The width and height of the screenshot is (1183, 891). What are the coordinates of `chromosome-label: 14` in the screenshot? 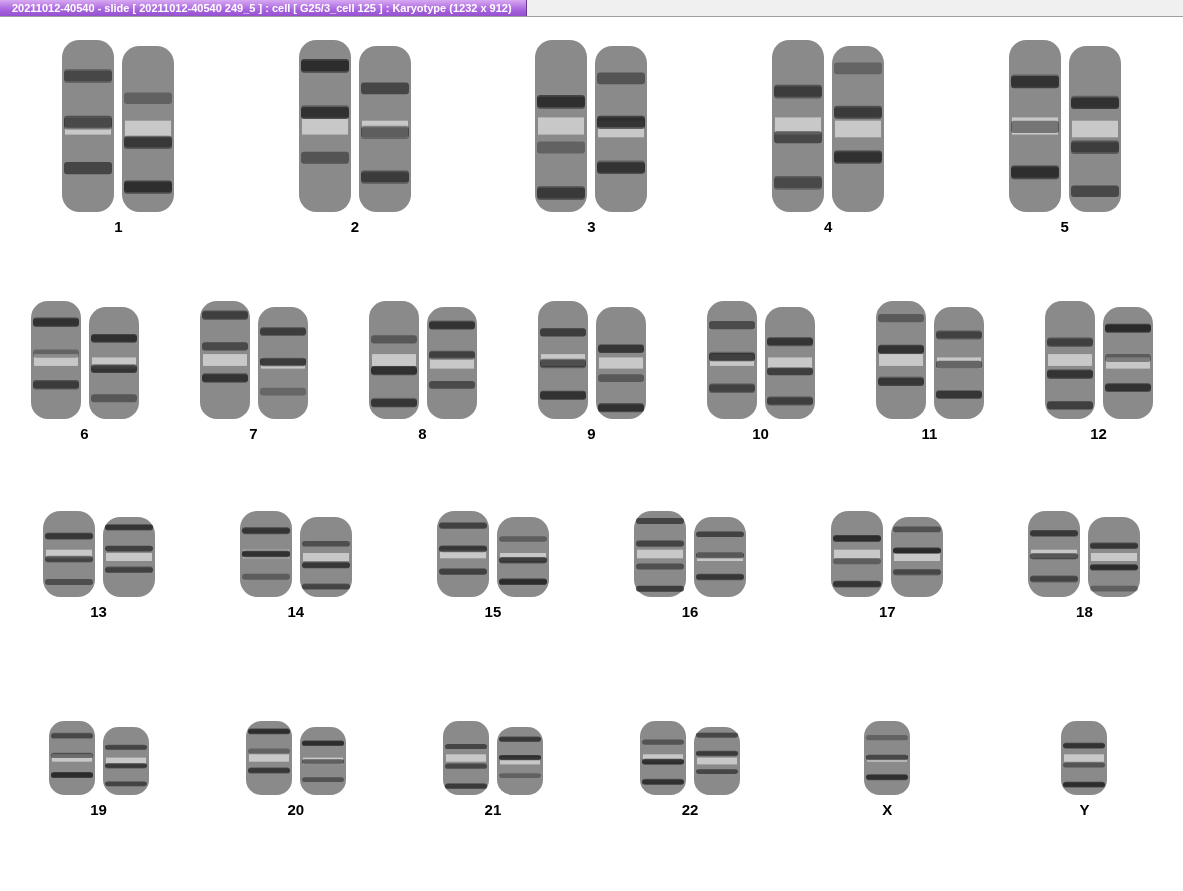 It's located at (296, 611).